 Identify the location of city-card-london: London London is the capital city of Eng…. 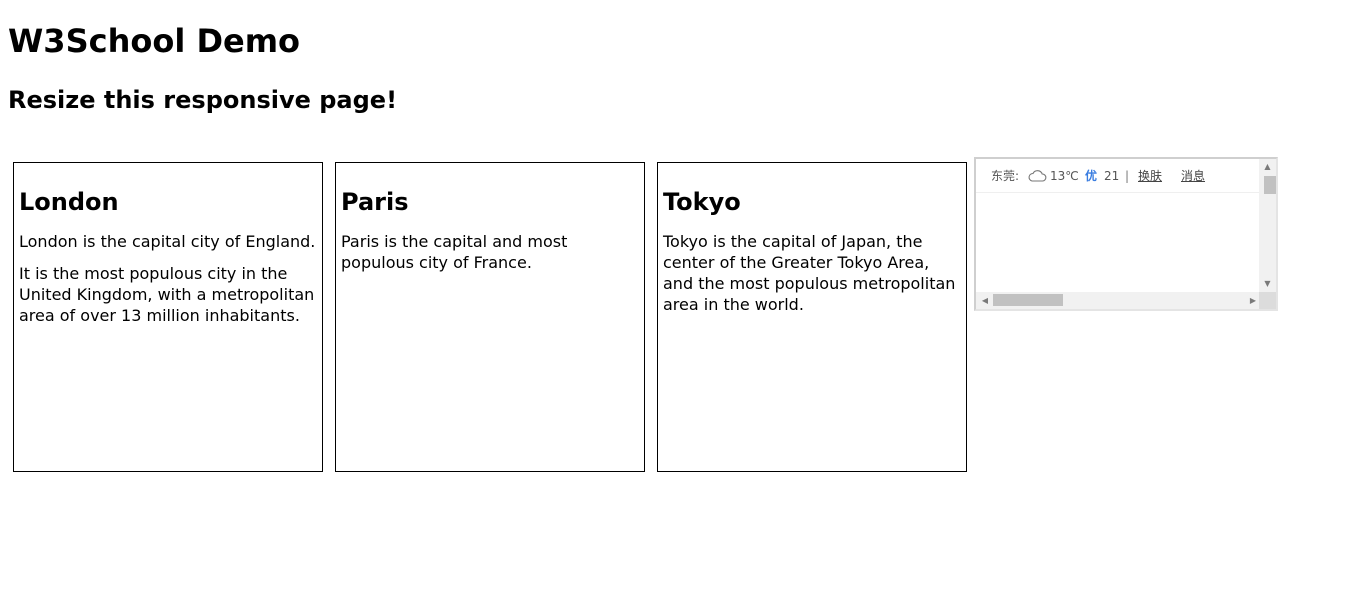
(168, 317).